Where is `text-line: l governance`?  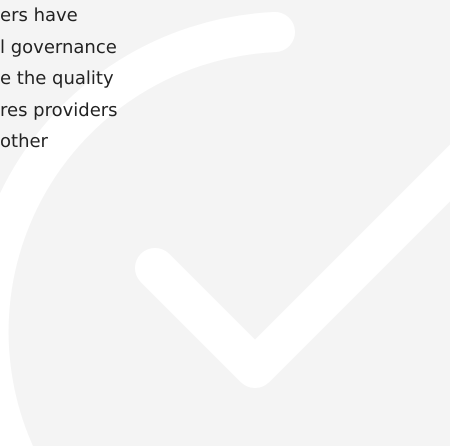 text-line: l governance is located at coordinates (58, 48).